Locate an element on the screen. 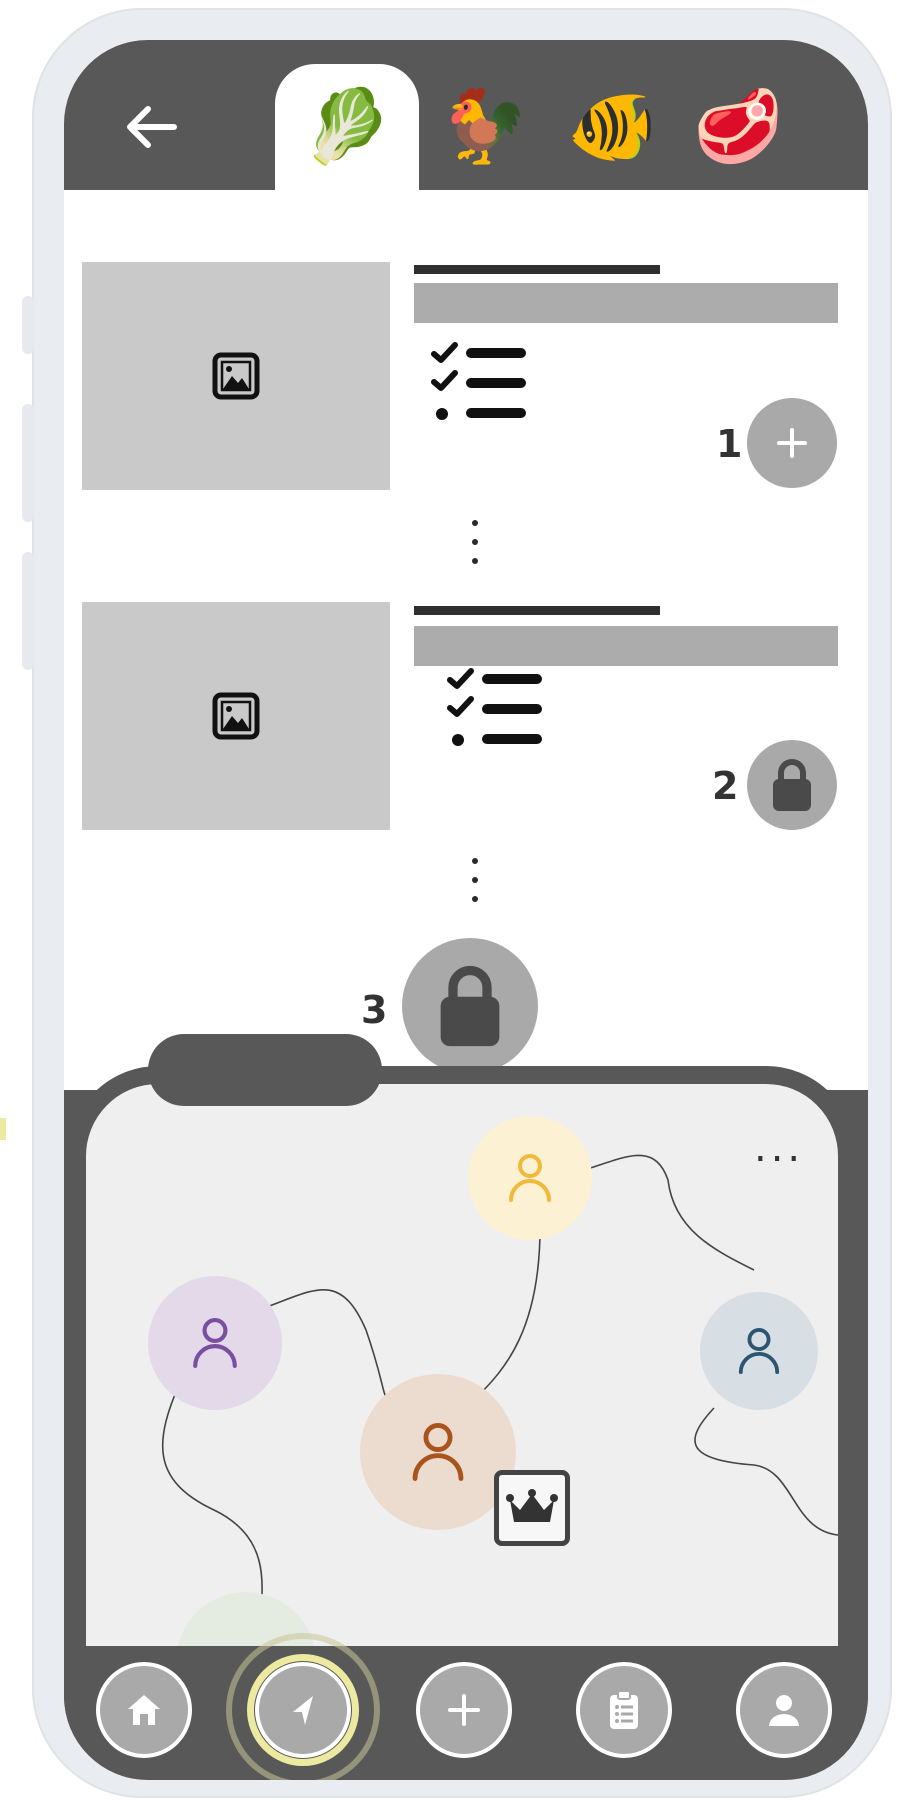 The height and width of the screenshot is (1803, 897). level-1-add-button is located at coordinates (792, 443).